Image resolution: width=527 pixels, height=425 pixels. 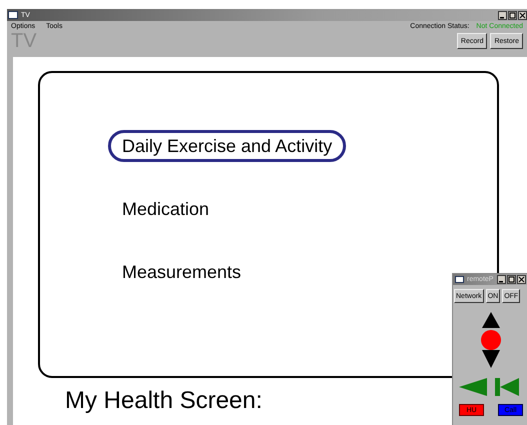 I want to click on down-arrow-icon, so click(x=491, y=359).